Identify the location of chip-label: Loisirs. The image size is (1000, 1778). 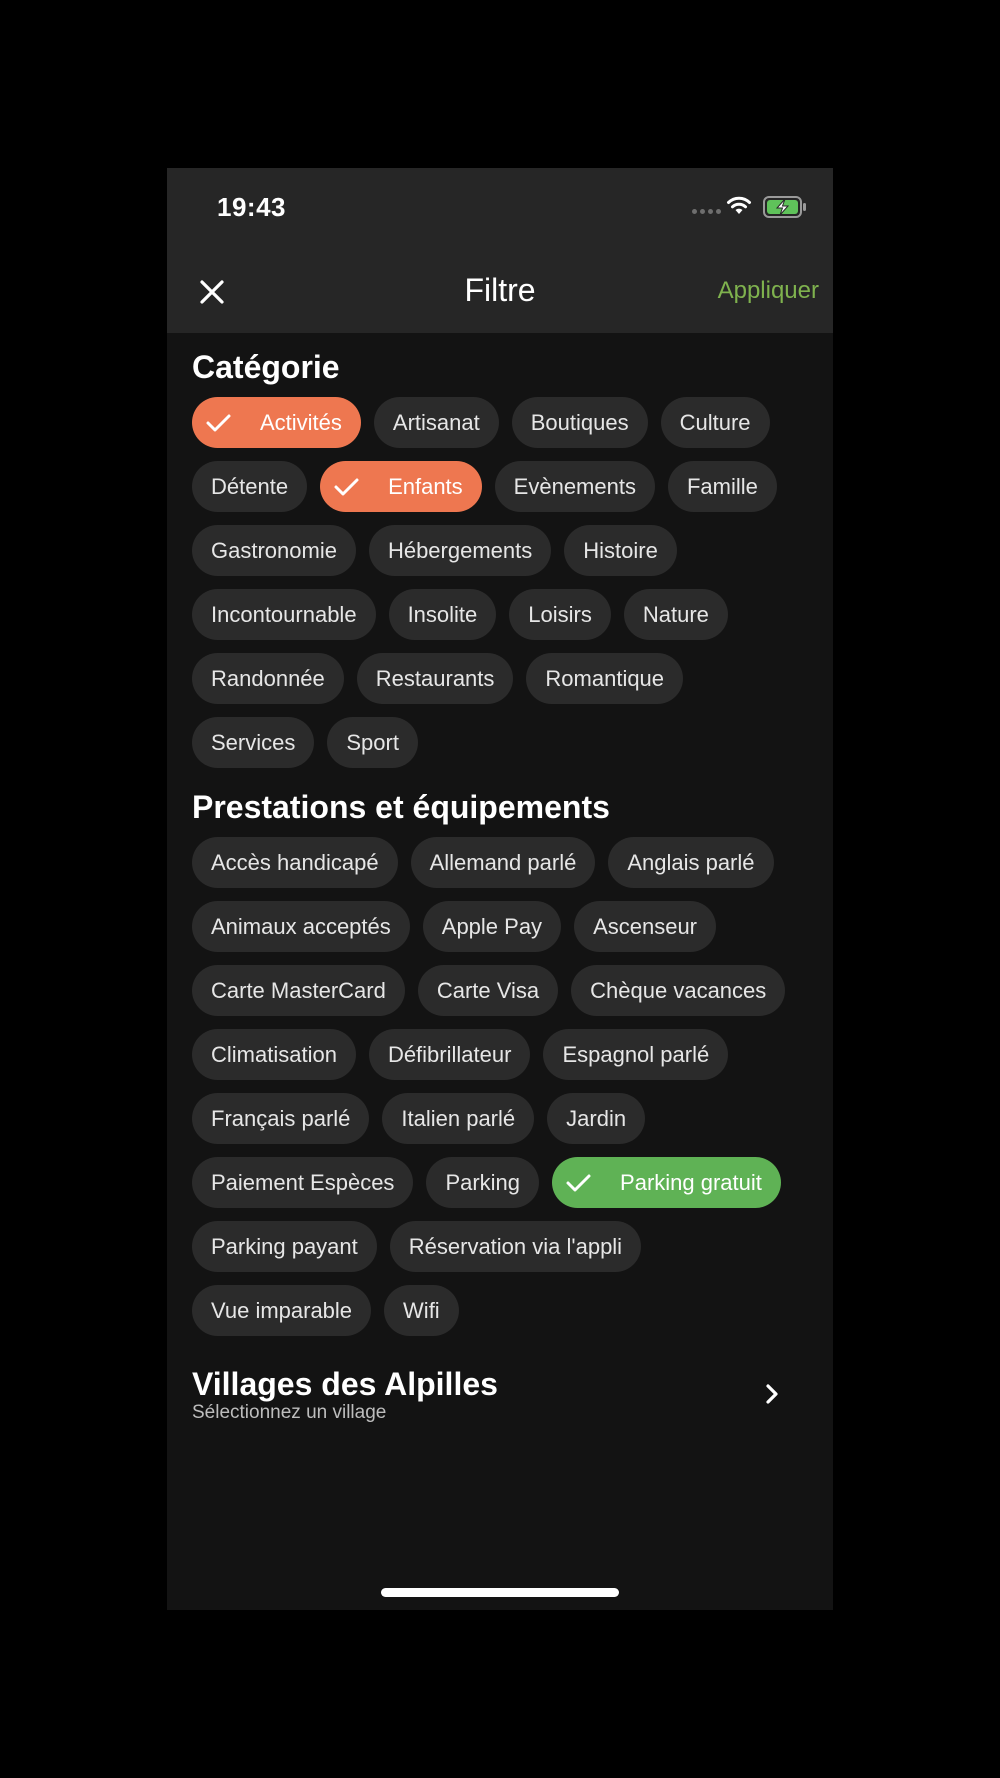
(560, 614).